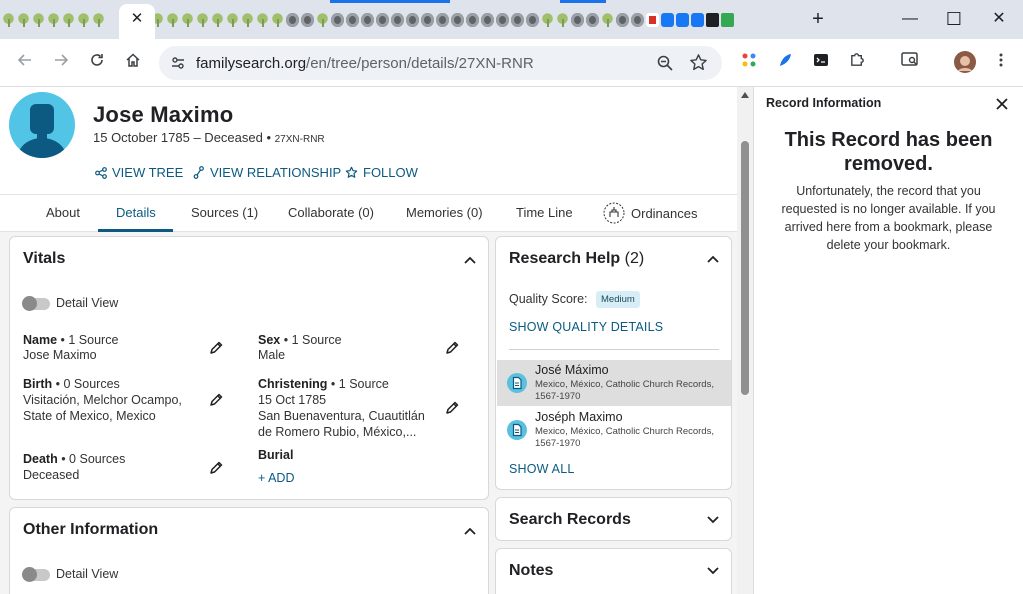 Image resolution: width=1023 pixels, height=594 pixels. What do you see at coordinates (712, 20) in the screenshot?
I see `dark-favicon-icon` at bounding box center [712, 20].